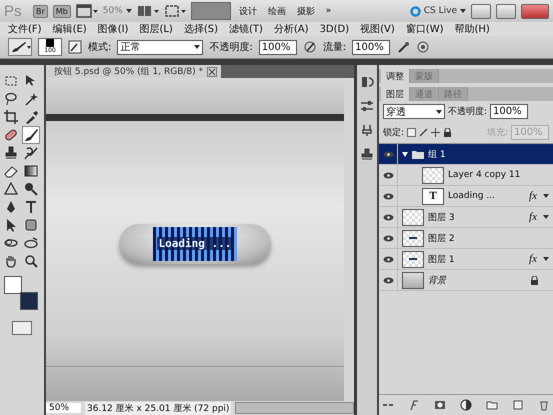  What do you see at coordinates (245, 29) in the screenshot?
I see `menu-item: 滤镜(T)` at bounding box center [245, 29].